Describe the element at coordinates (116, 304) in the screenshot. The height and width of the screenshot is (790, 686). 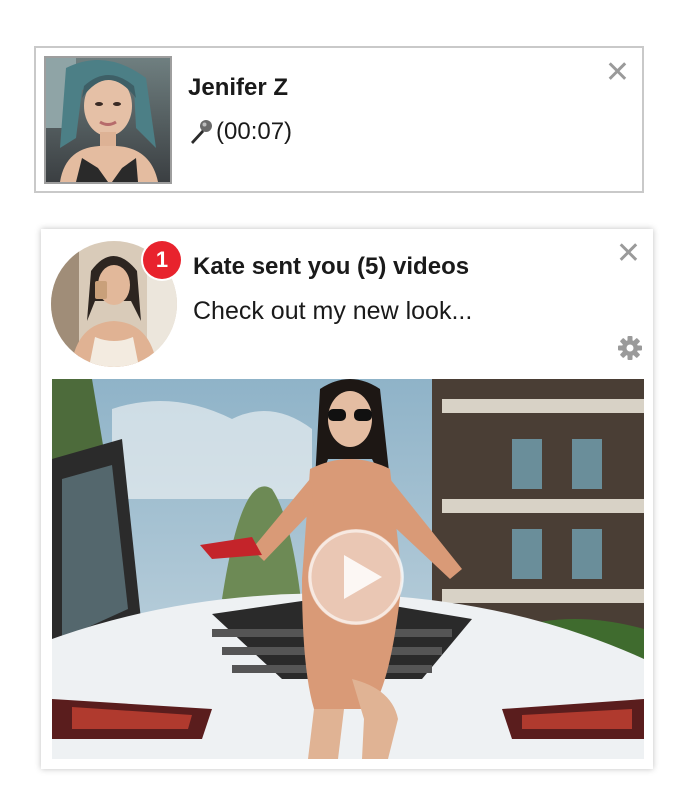
I see `sender-avatar-container: 1` at that location.